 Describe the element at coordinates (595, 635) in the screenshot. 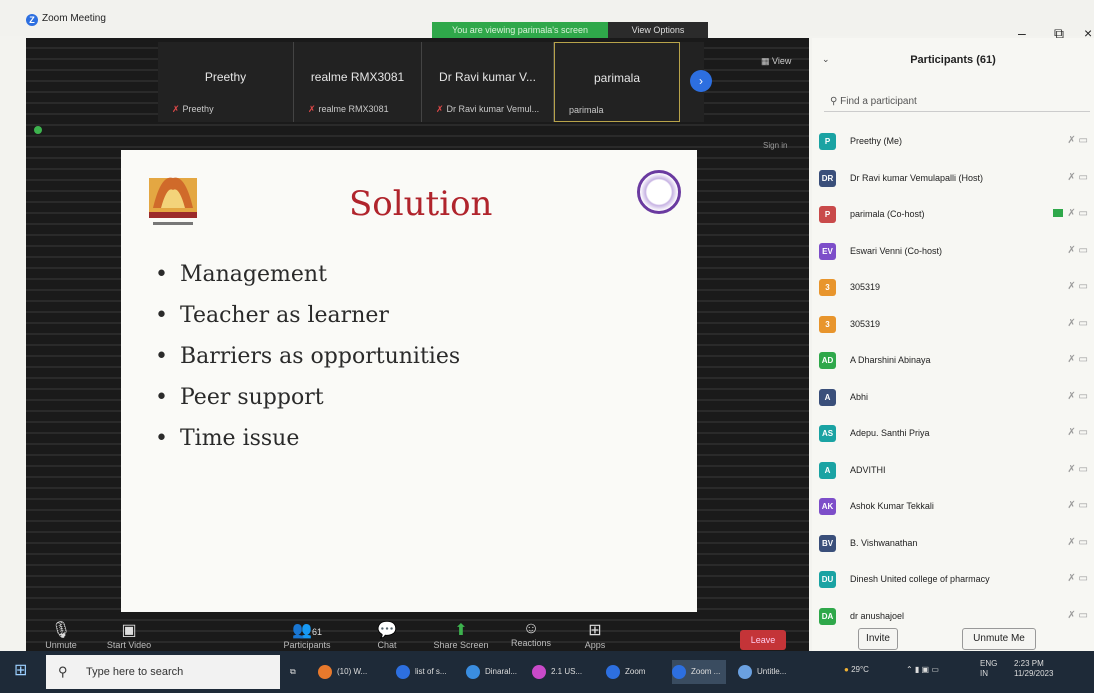

I see `apps-button: ⊞ Apps` at that location.